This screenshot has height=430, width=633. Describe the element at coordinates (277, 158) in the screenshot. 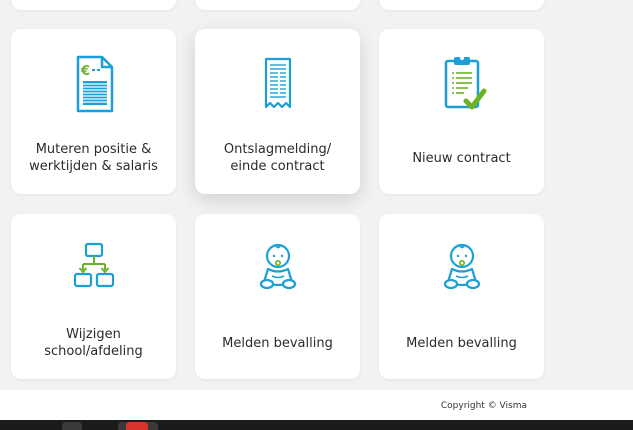

I see `tile-label: Ontslagmelding/ einde contract` at that location.